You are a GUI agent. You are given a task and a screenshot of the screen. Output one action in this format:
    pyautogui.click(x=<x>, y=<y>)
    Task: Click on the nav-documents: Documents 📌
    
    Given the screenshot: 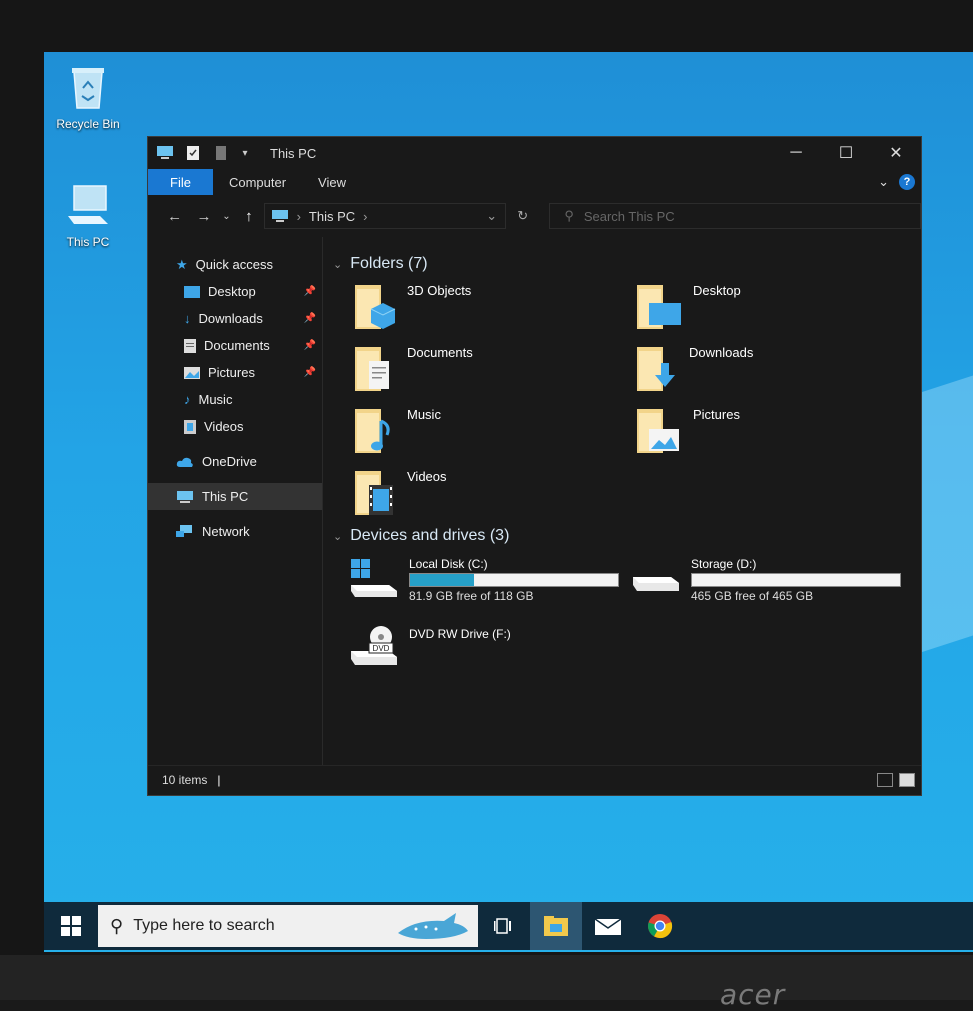 What is the action you would take?
    pyautogui.click(x=235, y=345)
    